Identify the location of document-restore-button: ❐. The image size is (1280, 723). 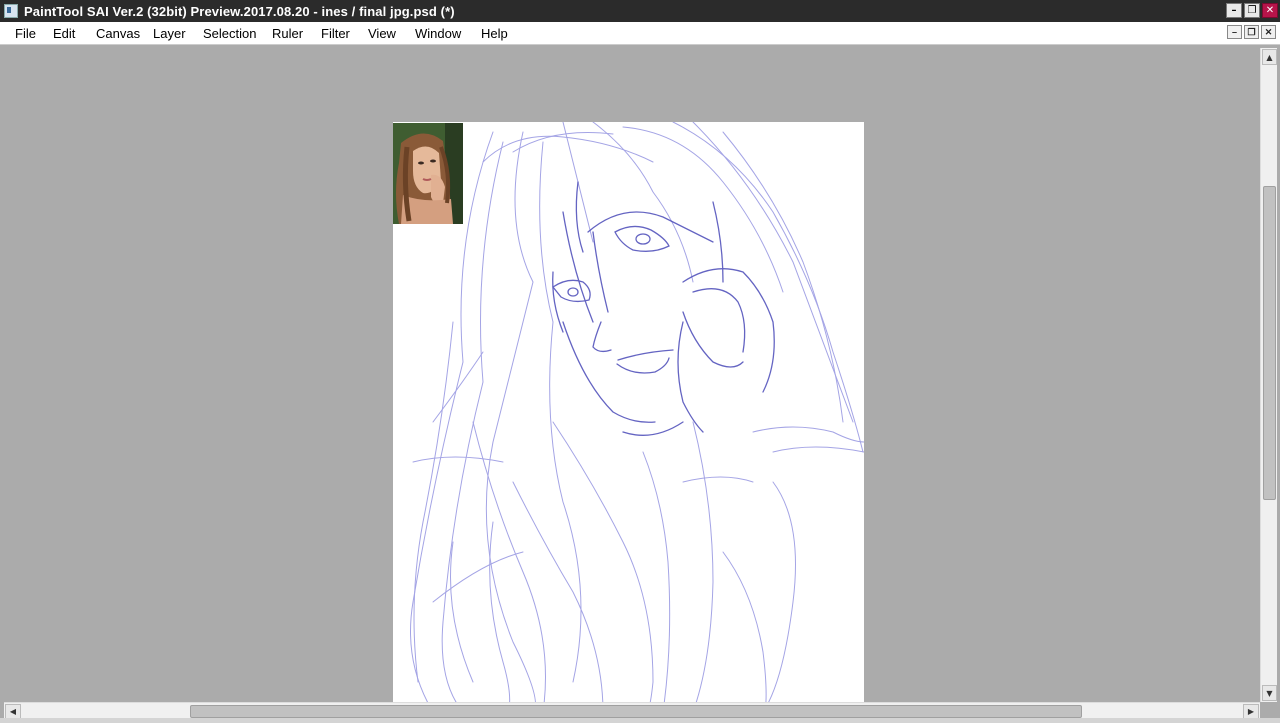
(1251, 32).